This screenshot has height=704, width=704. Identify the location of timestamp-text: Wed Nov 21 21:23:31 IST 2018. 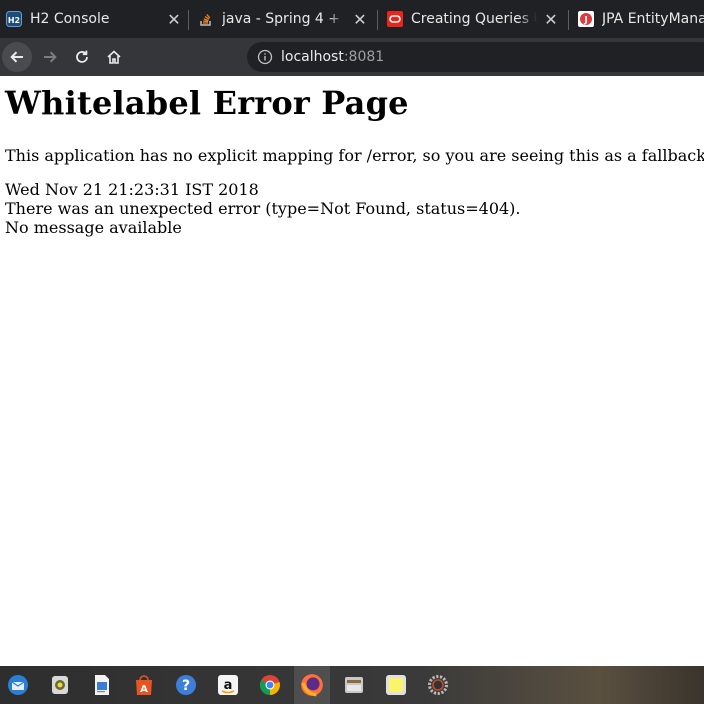
(132, 189).